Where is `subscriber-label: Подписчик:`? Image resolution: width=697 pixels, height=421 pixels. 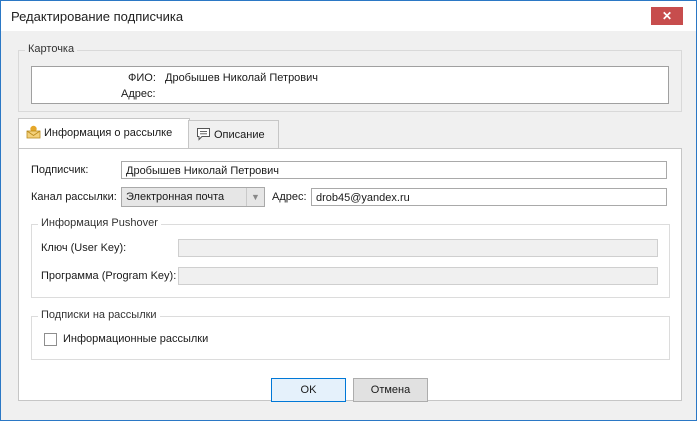 subscriber-label: Подписчик: is located at coordinates (60, 170).